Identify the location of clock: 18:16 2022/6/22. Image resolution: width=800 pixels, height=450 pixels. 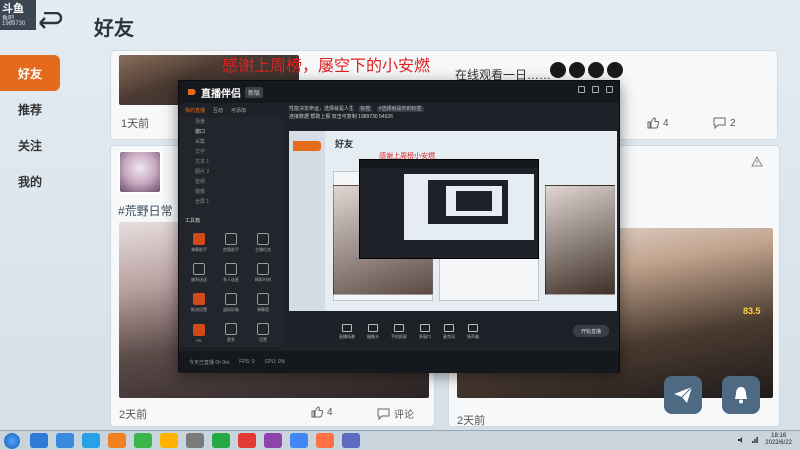
(778, 440).